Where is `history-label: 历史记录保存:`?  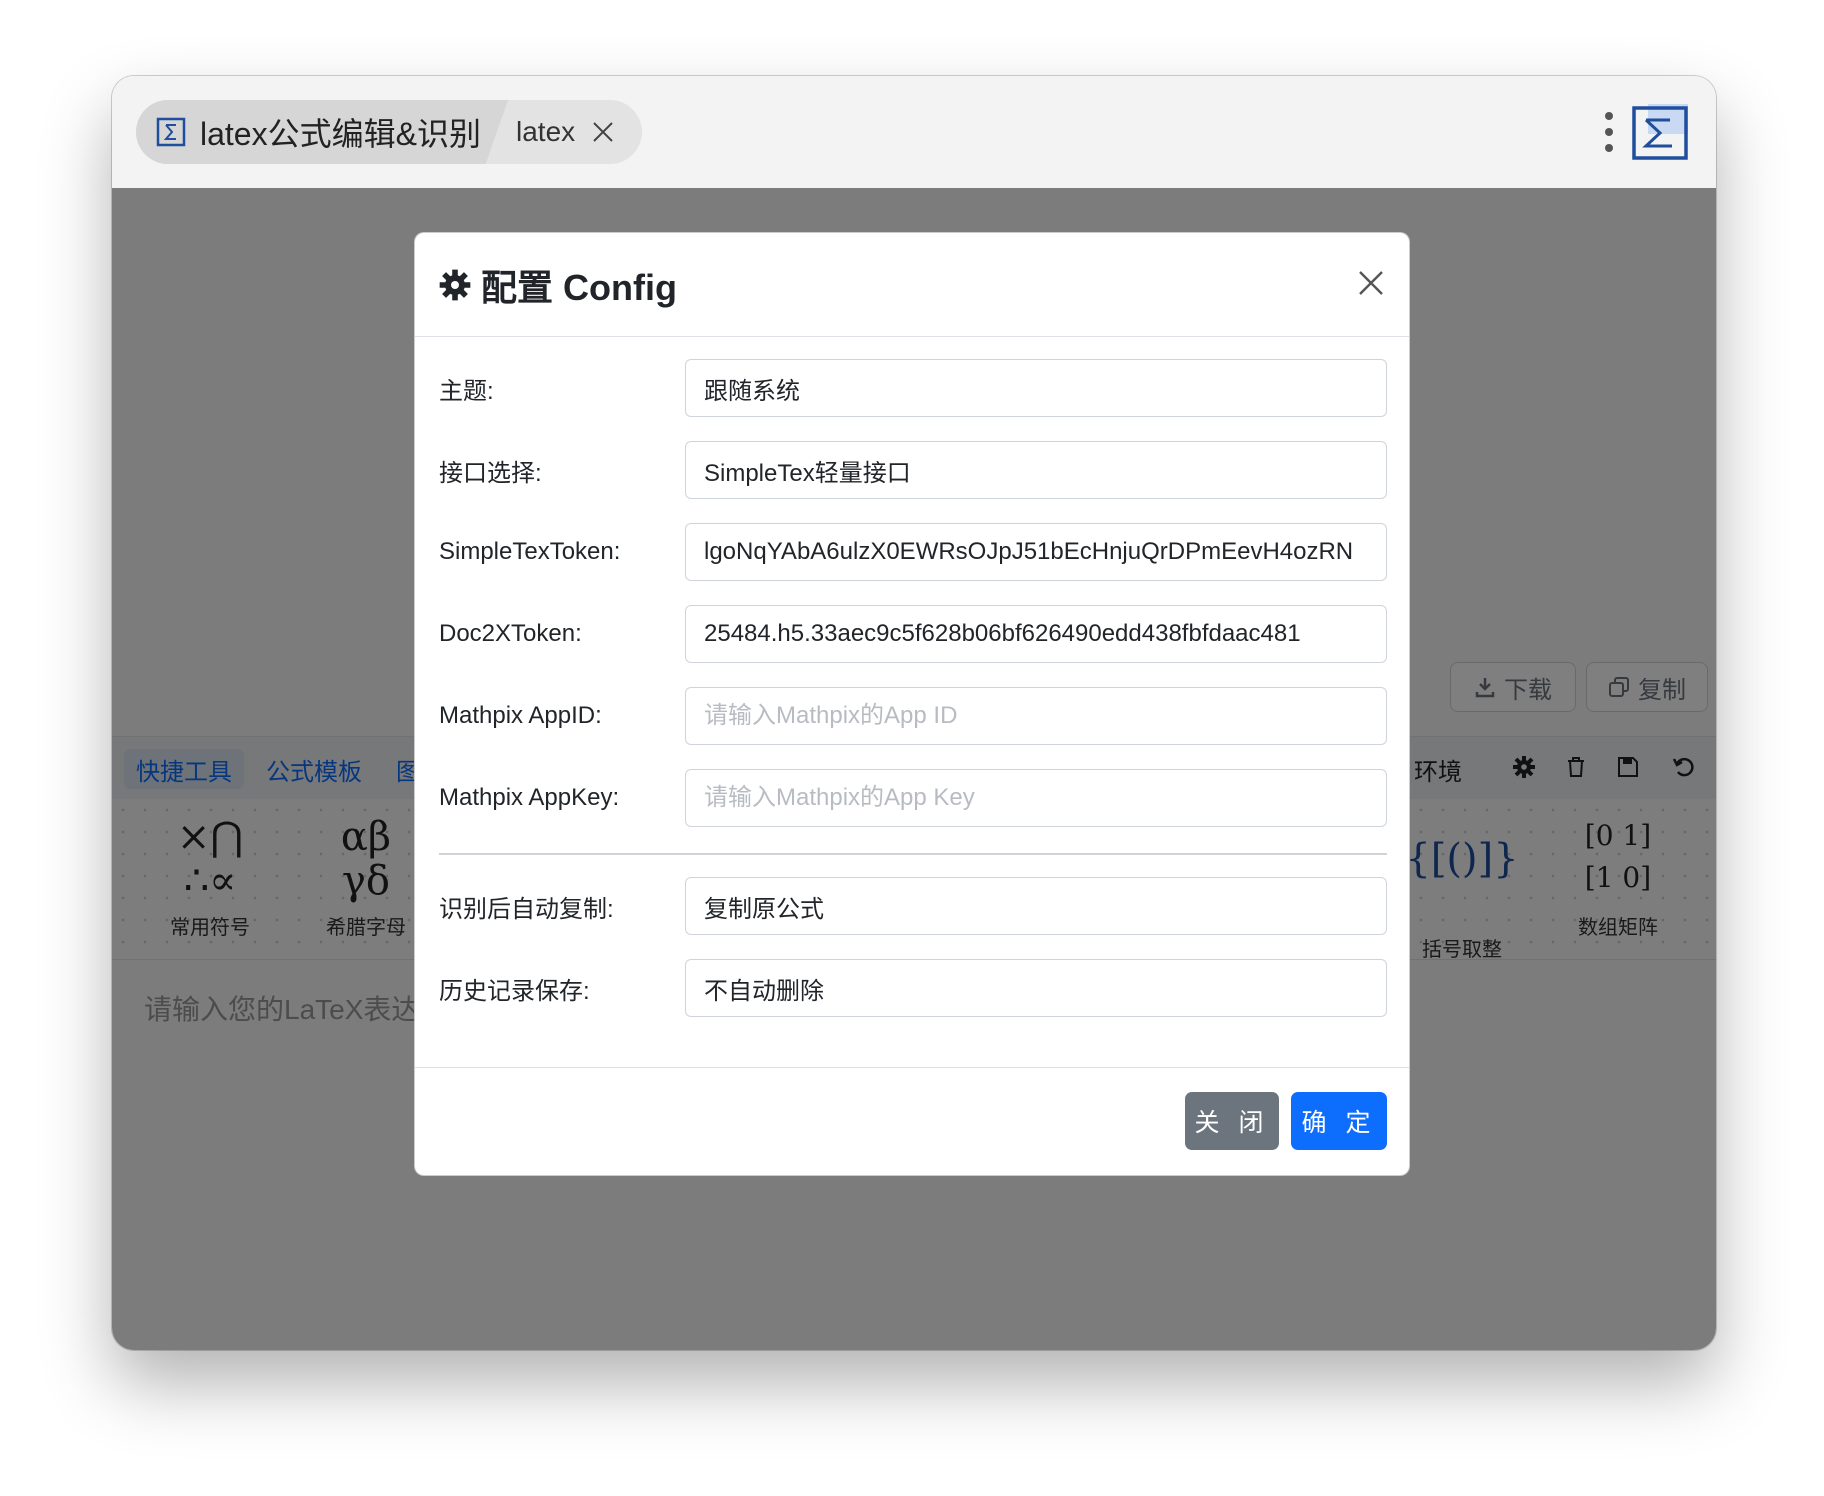 history-label: 历史记录保存: is located at coordinates (514, 991).